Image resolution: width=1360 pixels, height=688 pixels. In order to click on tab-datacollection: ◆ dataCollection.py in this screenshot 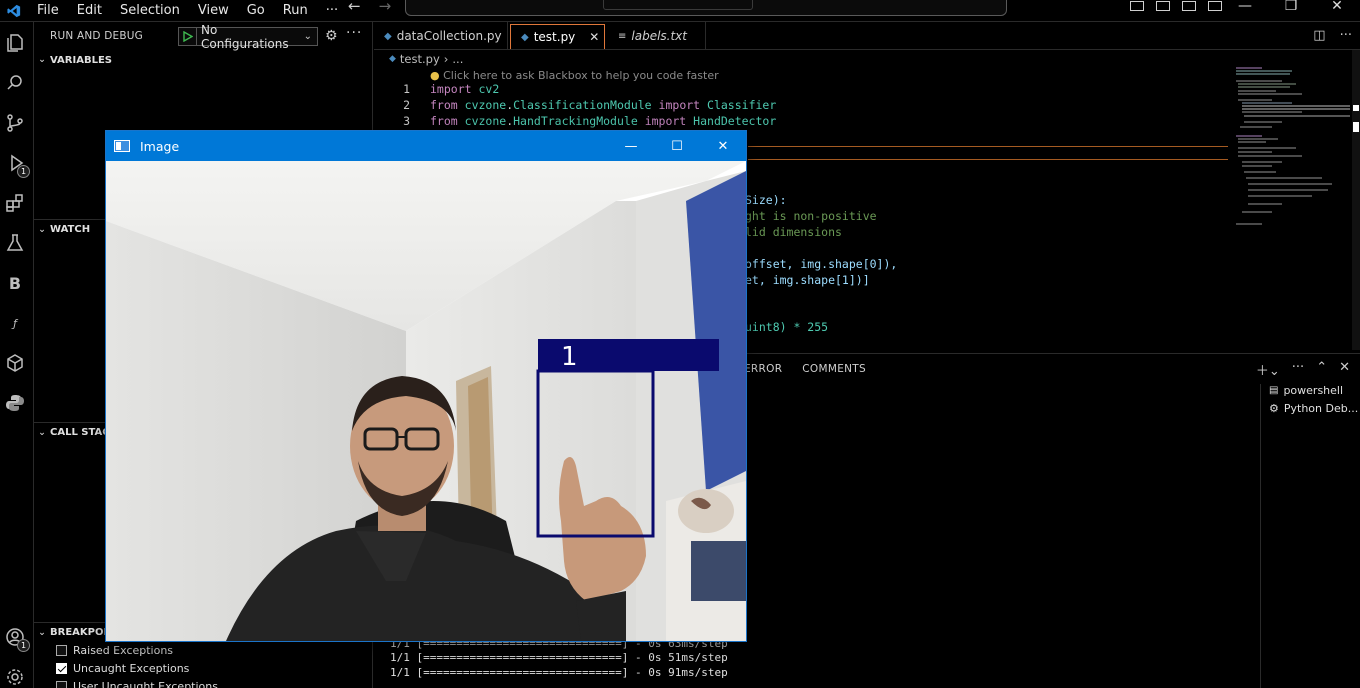, I will do `click(441, 36)`.